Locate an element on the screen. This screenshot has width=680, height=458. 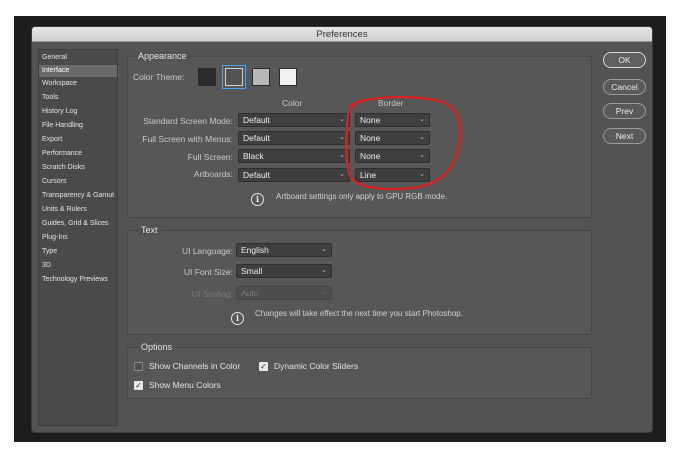
theme-swatch-medium is located at coordinates (261, 77).